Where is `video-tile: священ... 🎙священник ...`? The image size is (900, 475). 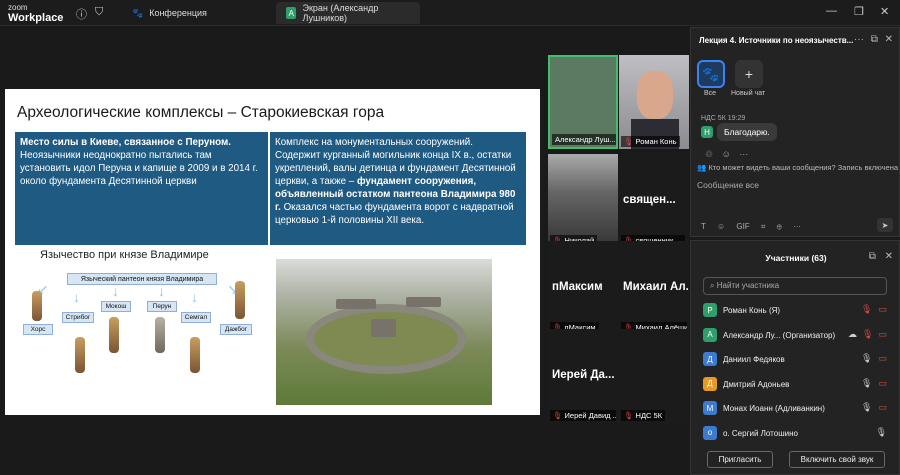
video-tile: священ... 🎙священник ... is located at coordinates (654, 201).